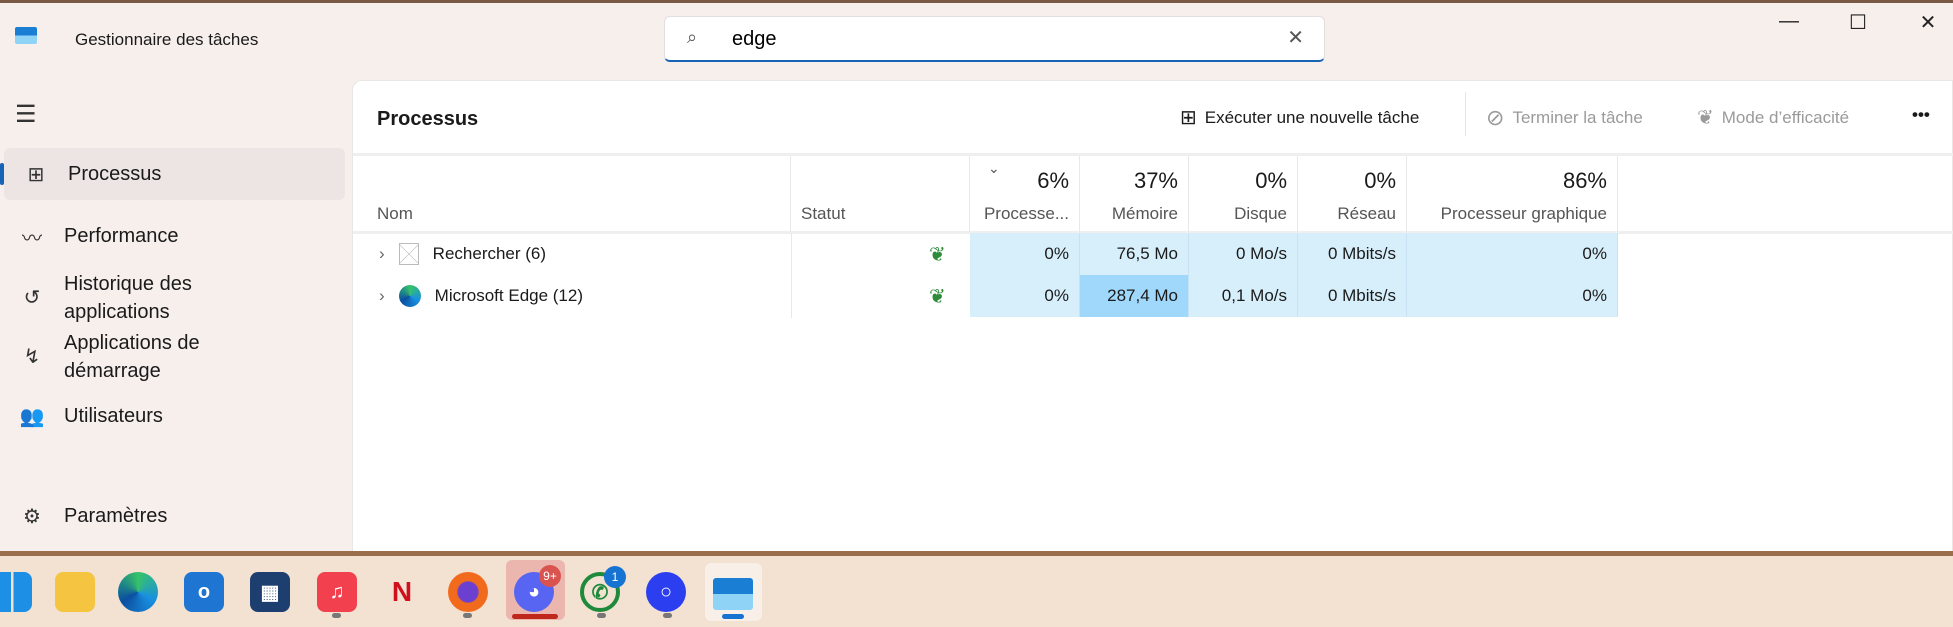 This screenshot has height=627, width=1953. I want to click on sidebar-item-processus: ⊞ Processus, so click(174, 174).